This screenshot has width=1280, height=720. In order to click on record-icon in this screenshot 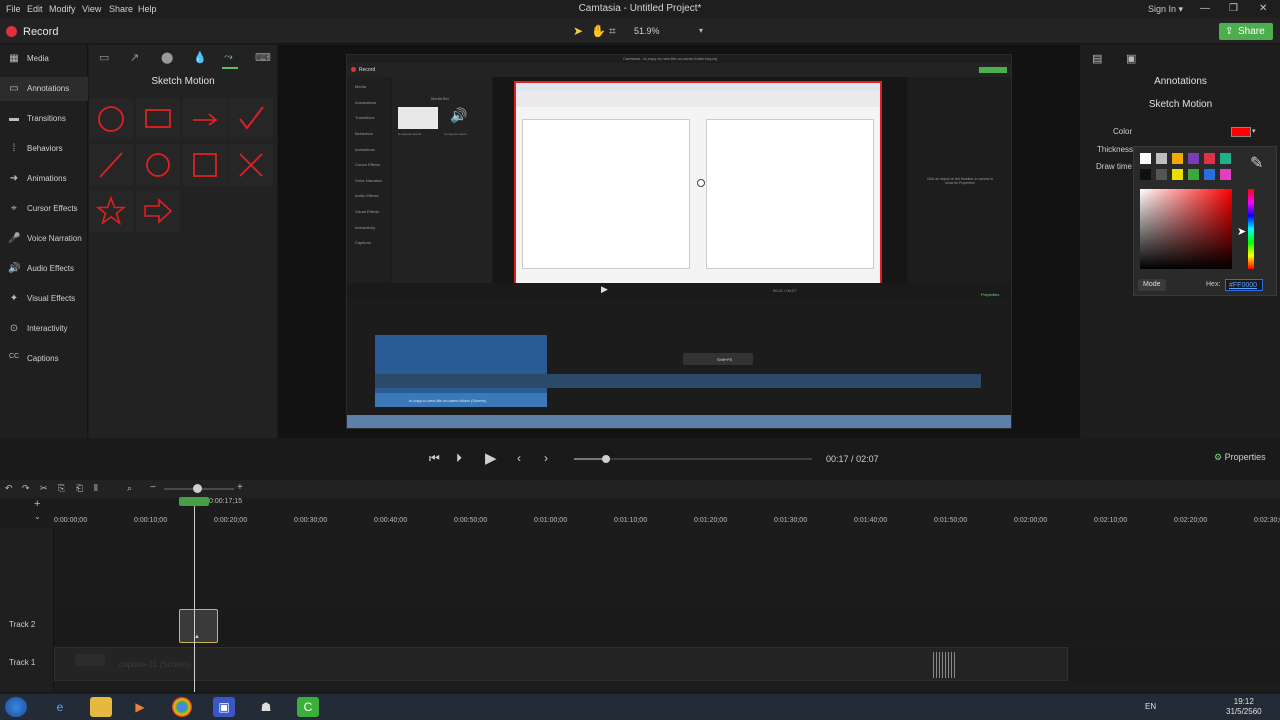, I will do `click(11, 31)`.